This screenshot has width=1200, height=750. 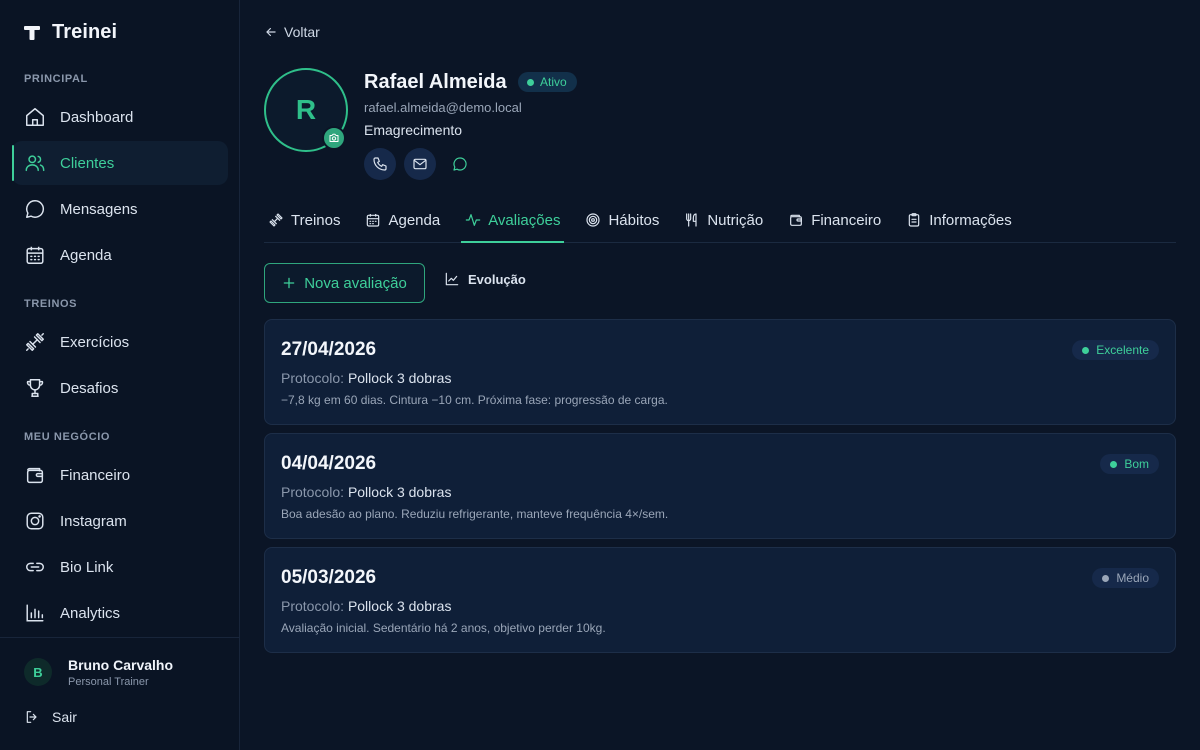 I want to click on sidebar-item-analytics: Analytics, so click(x=120, y=613).